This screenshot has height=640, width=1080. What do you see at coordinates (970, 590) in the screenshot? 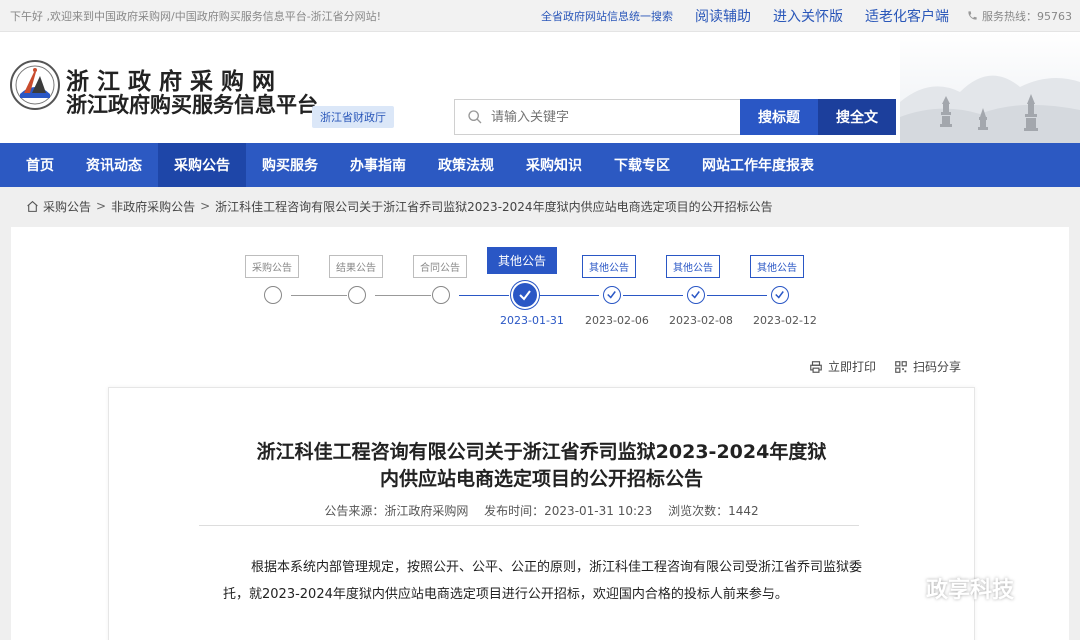
I see `watermark-text: 政享科技` at bounding box center [970, 590].